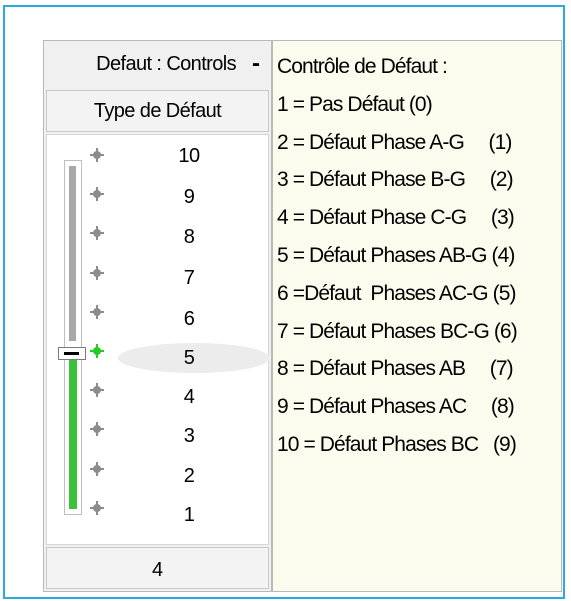 The height and width of the screenshot is (601, 571). Describe the element at coordinates (189, 237) in the screenshot. I see `tick-label: 8` at that location.